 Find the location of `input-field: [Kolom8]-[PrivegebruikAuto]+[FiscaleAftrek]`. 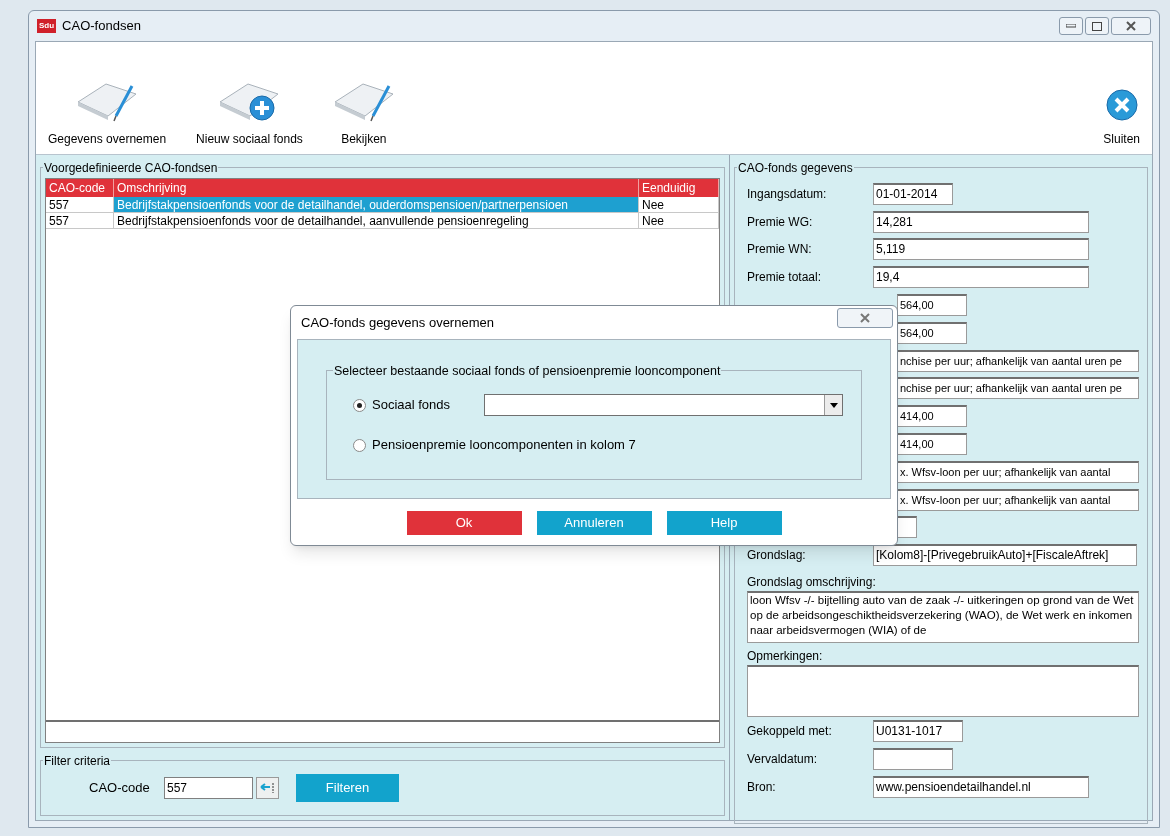

input-field: [Kolom8]-[PrivegebruikAuto]+[FiscaleAftrek] is located at coordinates (1005, 555).